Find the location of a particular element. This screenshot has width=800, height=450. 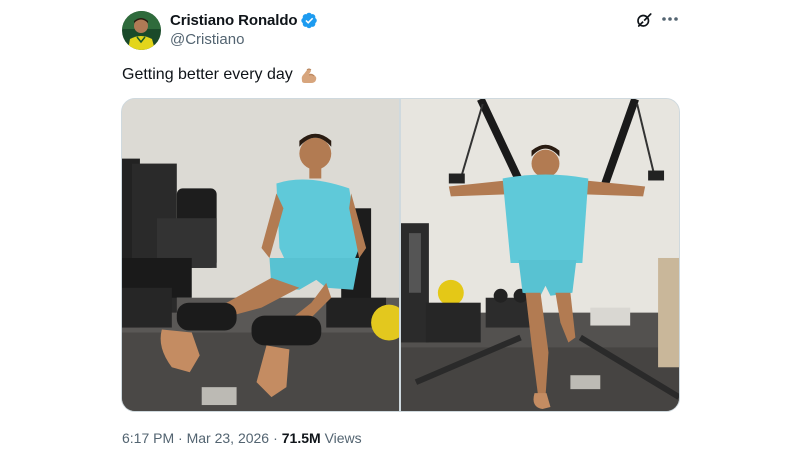

author-display-name: Cristiano Ronaldo is located at coordinates (234, 20).